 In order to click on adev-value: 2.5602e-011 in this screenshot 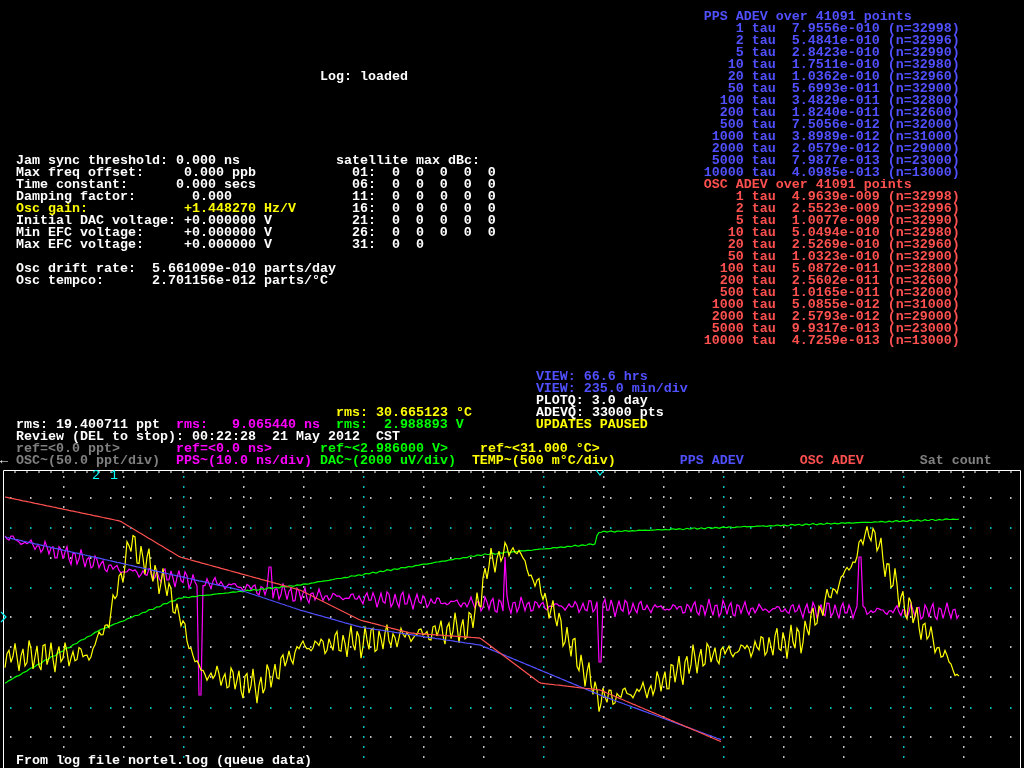, I will do `click(835, 281)`.